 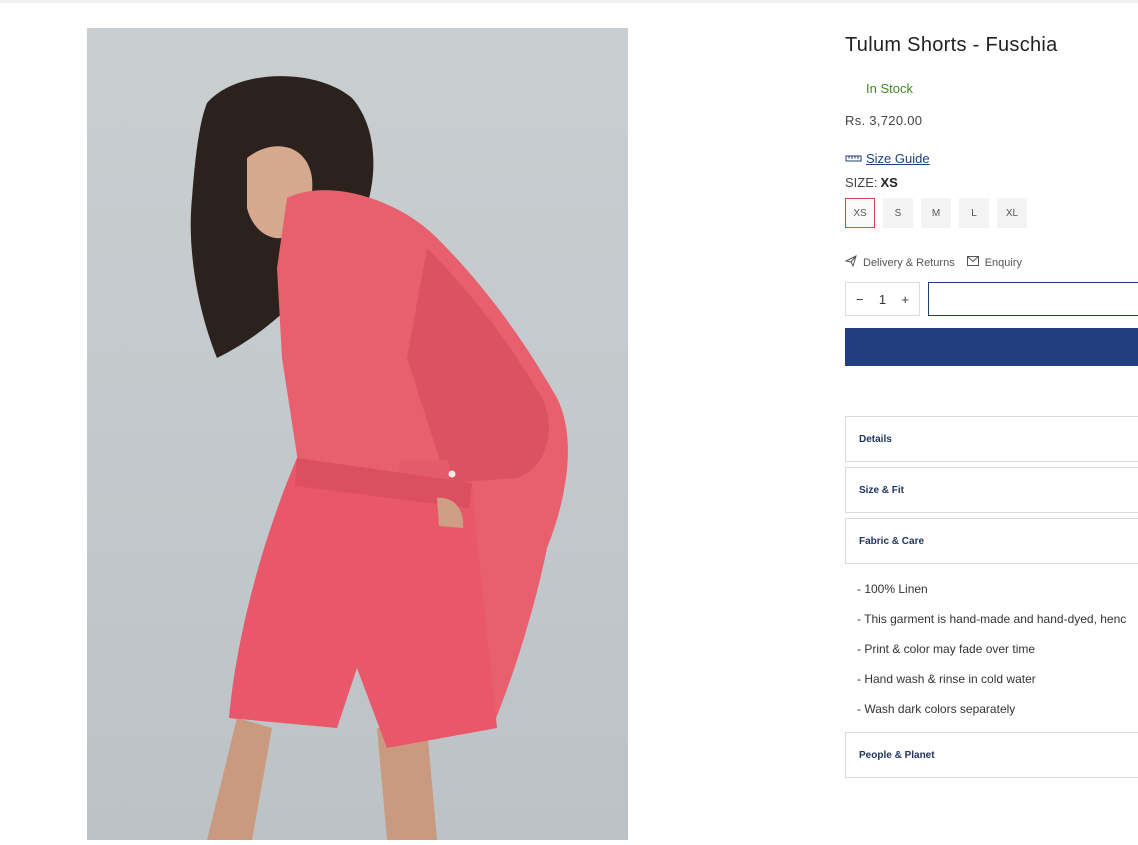 I want to click on stock-status: In Stock, so click(x=889, y=88).